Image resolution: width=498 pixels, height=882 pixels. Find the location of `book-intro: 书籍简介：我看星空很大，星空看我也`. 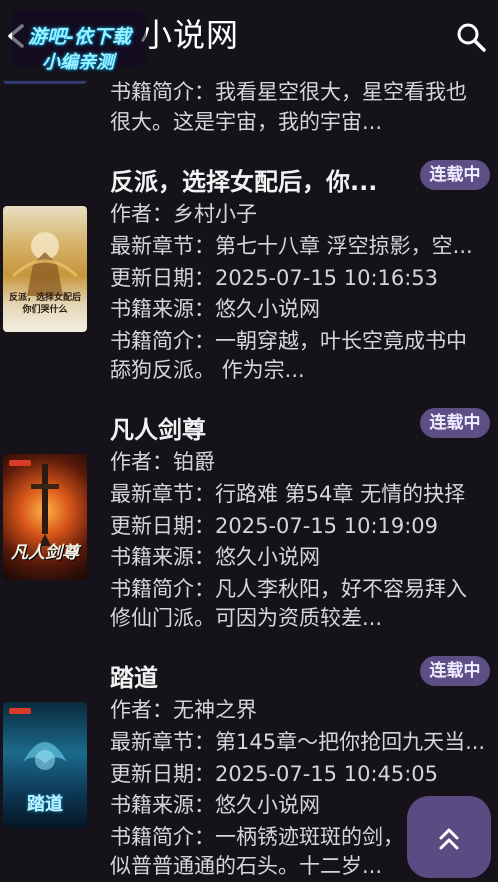

book-intro: 书籍简介：我看星空很大，星空看我也 is located at coordinates (288, 92).